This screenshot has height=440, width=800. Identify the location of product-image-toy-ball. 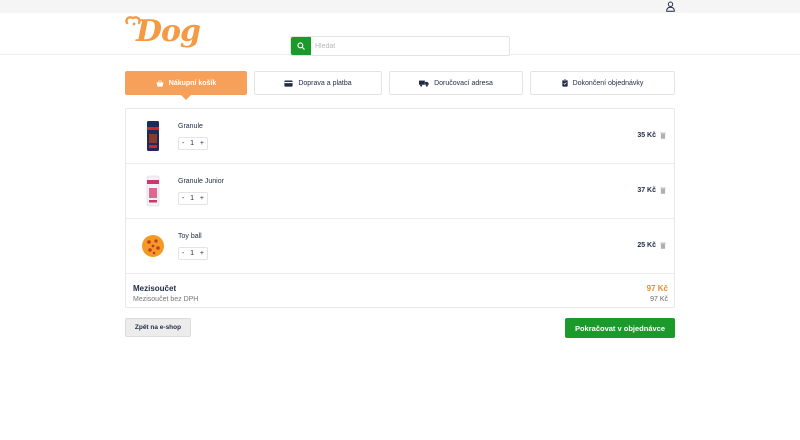
(153, 246).